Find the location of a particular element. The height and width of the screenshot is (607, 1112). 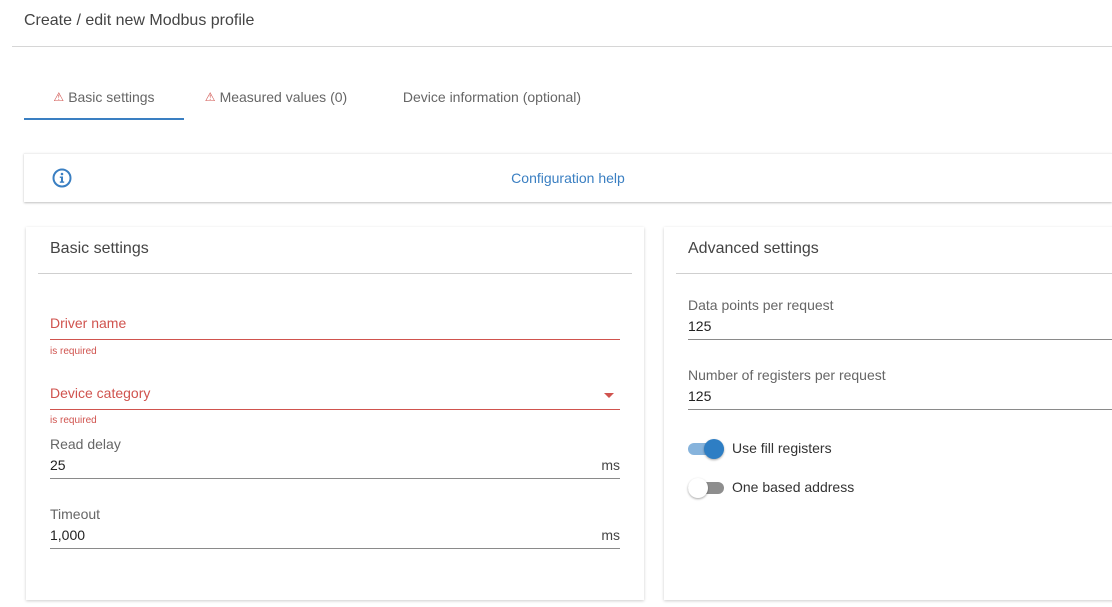

configuration-help-link: Configuration help is located at coordinates (568, 178).